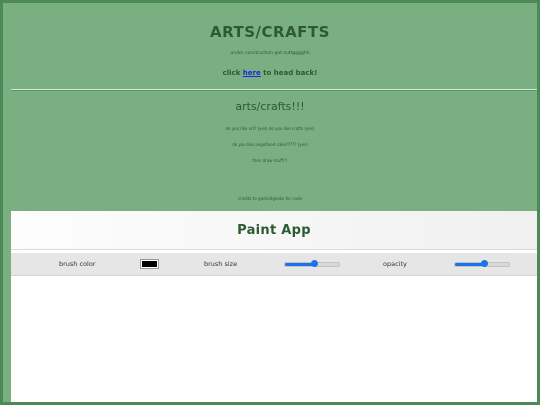 The image size is (540, 405). Describe the element at coordinates (270, 160) in the screenshot. I see `intro-line-3: then draw stuff!!!` at that location.